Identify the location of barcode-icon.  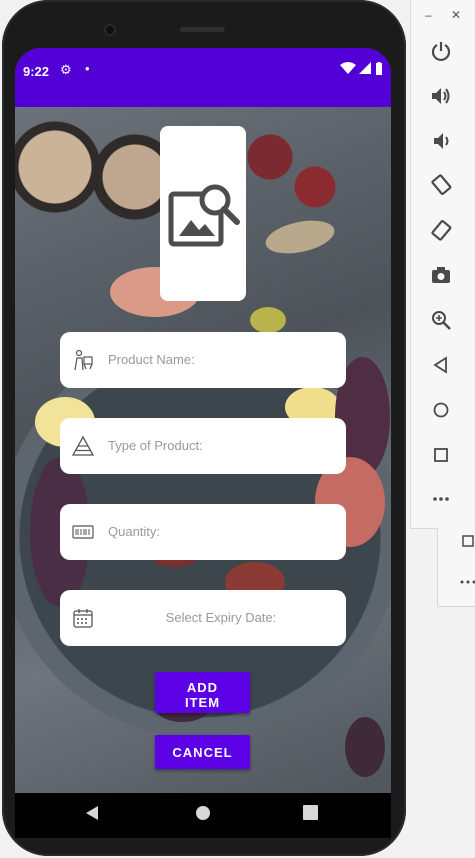
(83, 532).